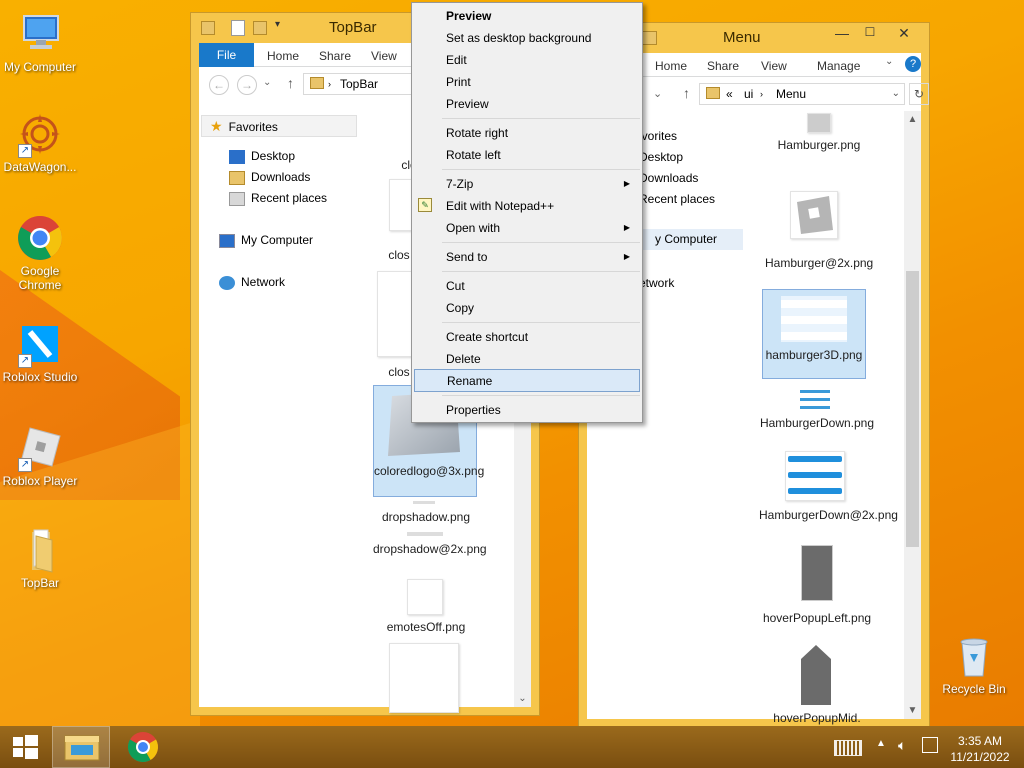 This screenshot has width=1024, height=768. Describe the element at coordinates (527, 38) in the screenshot. I see `menu-item-set-desktop-background: Set as desktop background` at that location.